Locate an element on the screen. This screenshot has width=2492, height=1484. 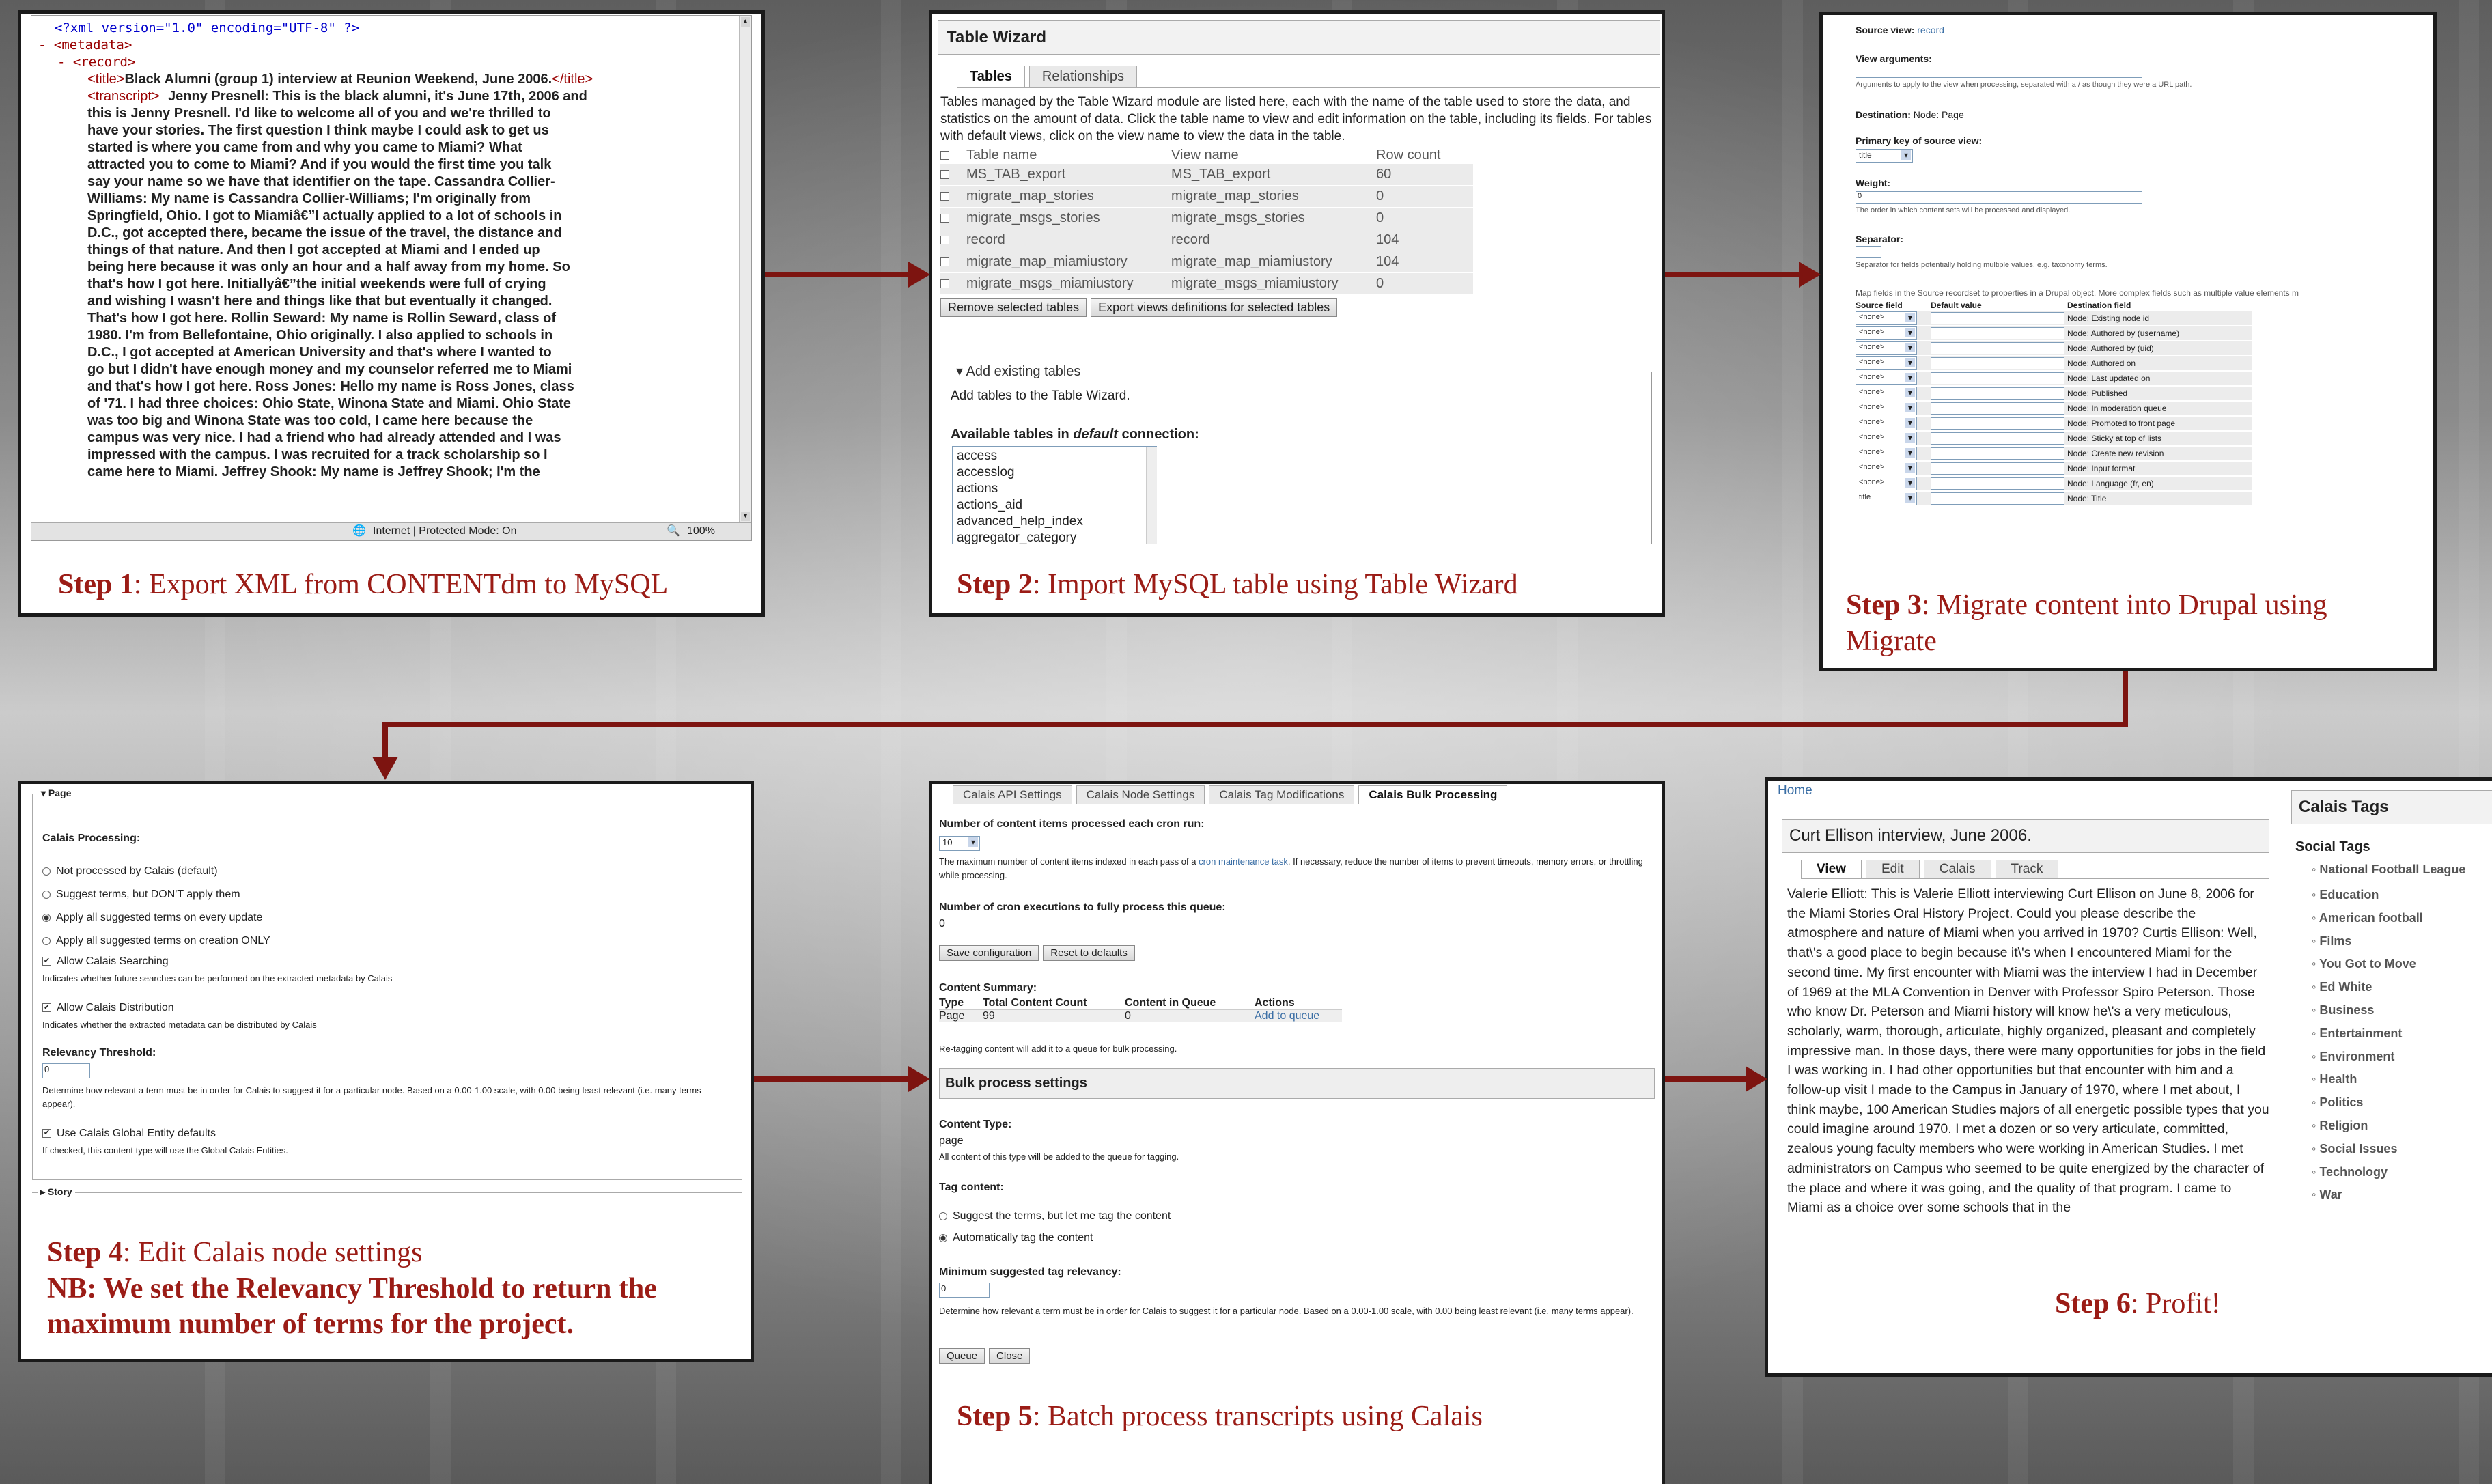
tab-relationships: Relationships is located at coordinates (1082, 76).